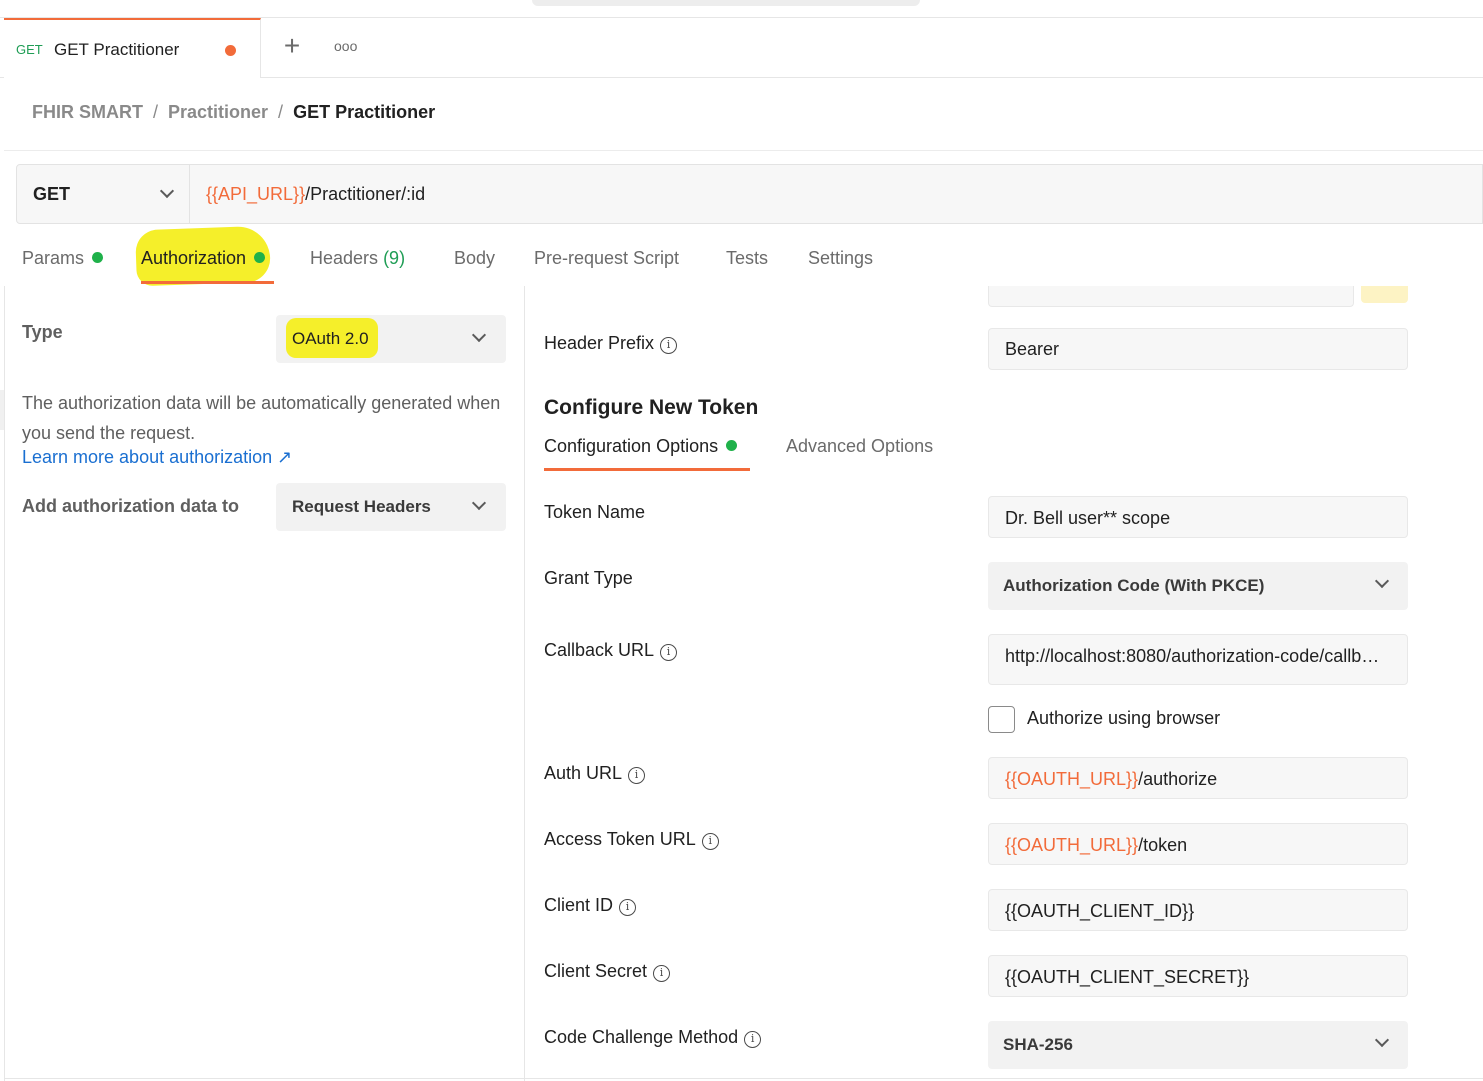 Image resolution: width=1483 pixels, height=1081 pixels. What do you see at coordinates (344, 258) in the screenshot?
I see `tab-headers-label: Headers` at bounding box center [344, 258].